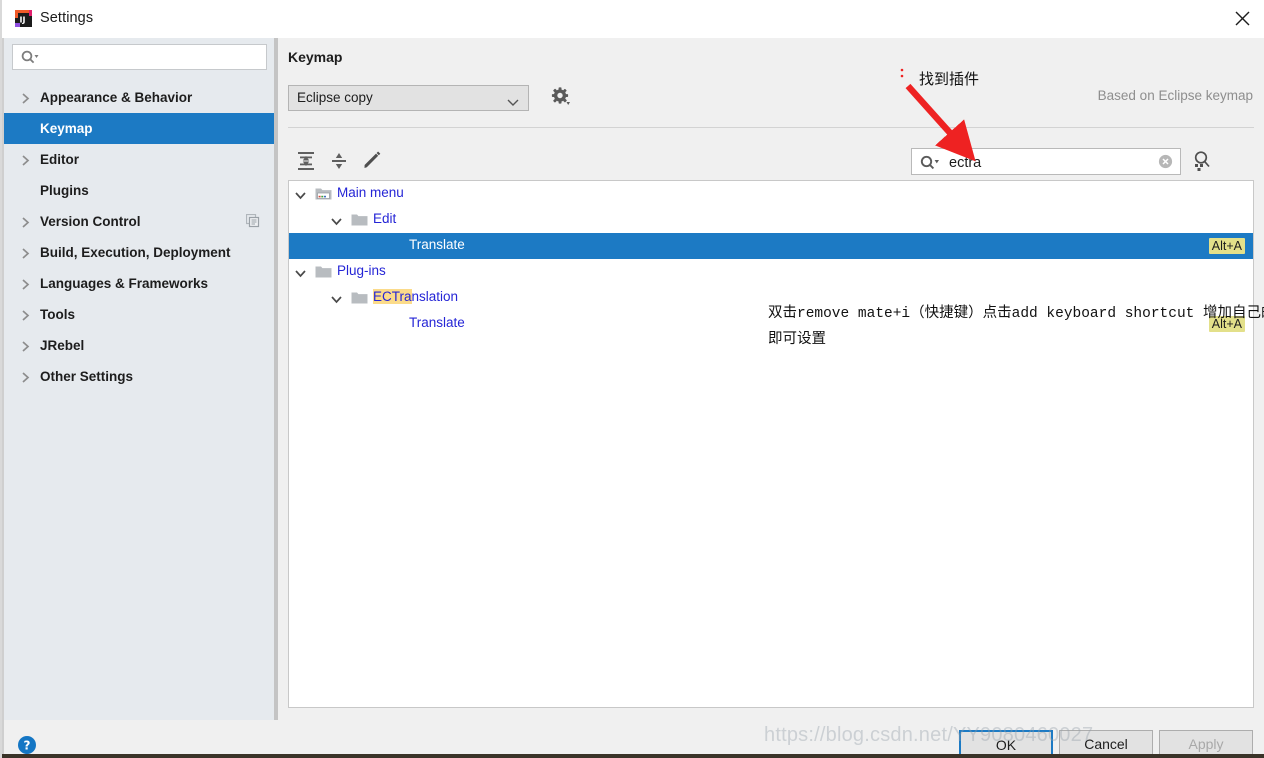 Image resolution: width=1264 pixels, height=758 pixels. Describe the element at coordinates (135, 252) in the screenshot. I see `sidebar-item-label: Build, Execution, Deployment` at that location.